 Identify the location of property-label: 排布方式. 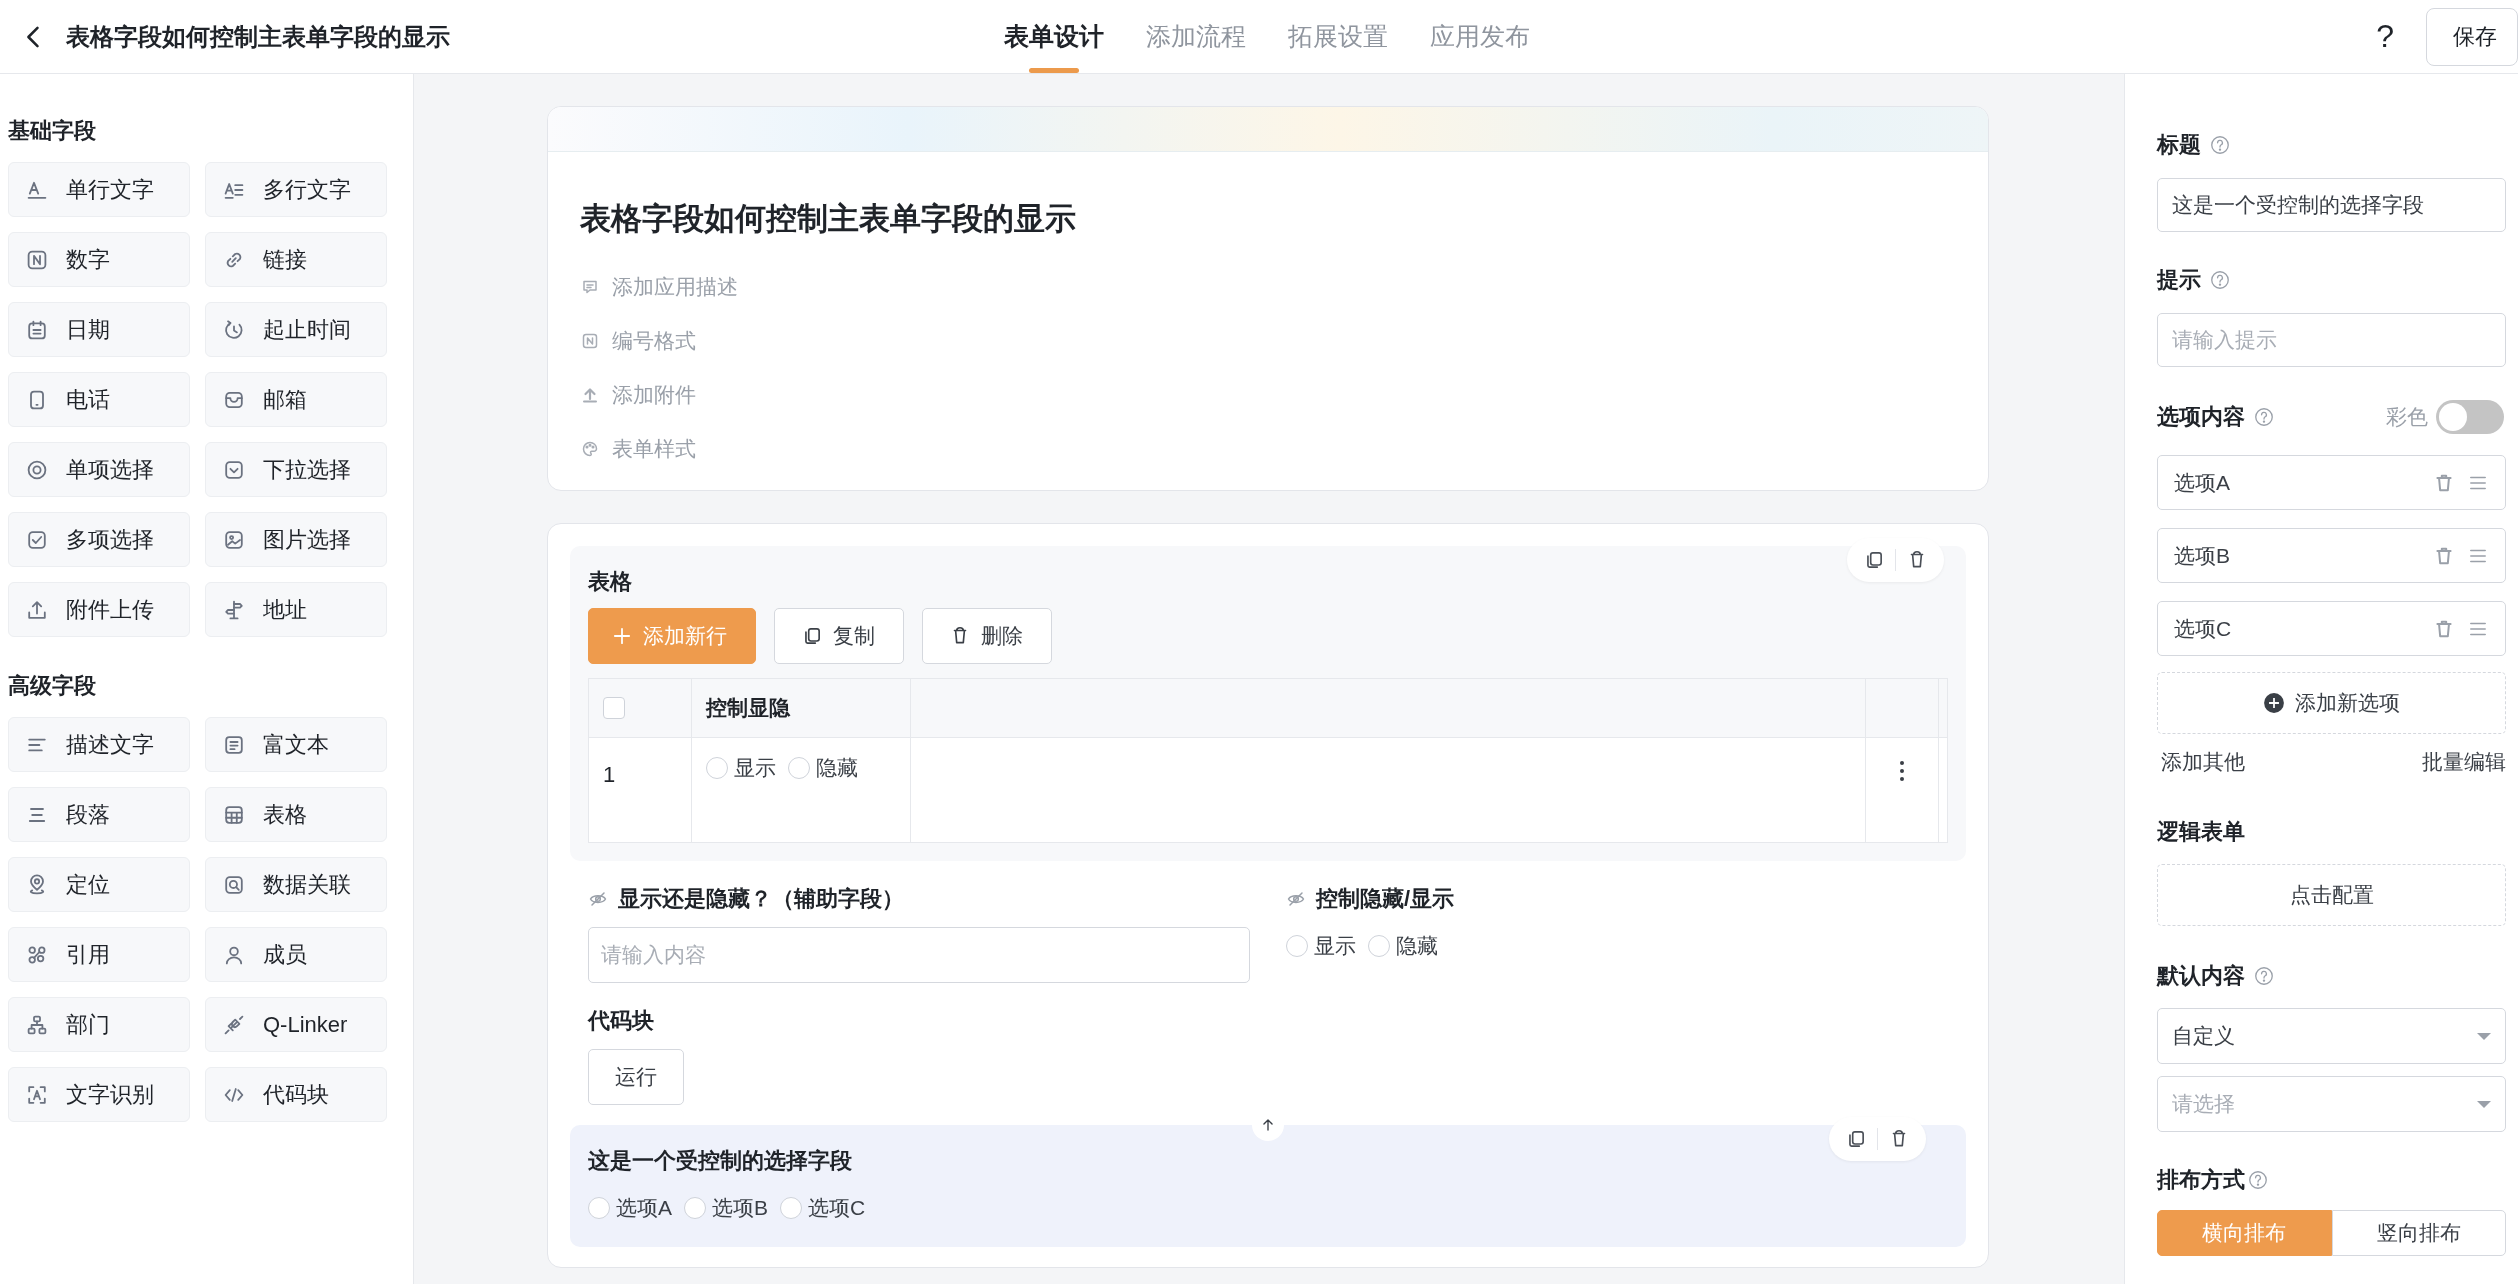
(2201, 1180).